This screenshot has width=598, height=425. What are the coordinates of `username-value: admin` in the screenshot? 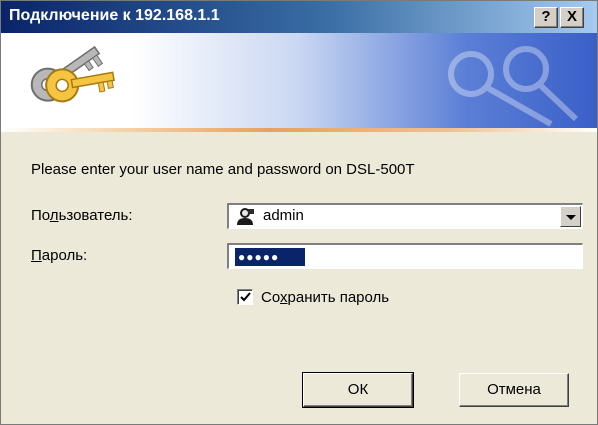 It's located at (283, 215).